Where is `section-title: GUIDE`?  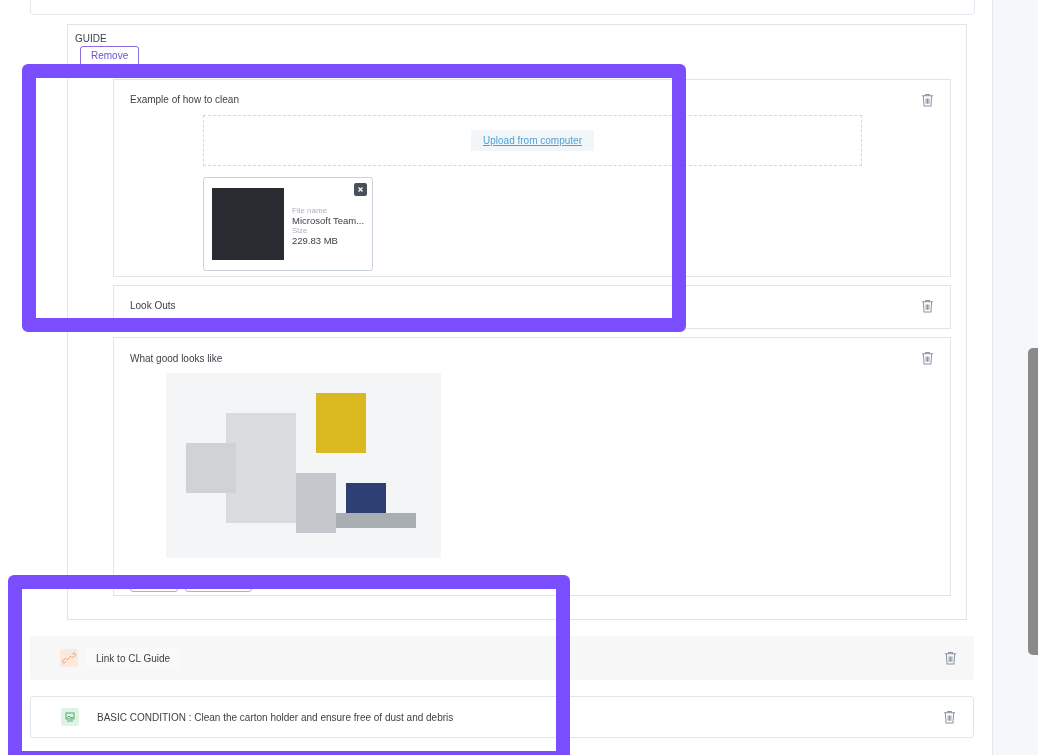 section-title: GUIDE is located at coordinates (91, 38).